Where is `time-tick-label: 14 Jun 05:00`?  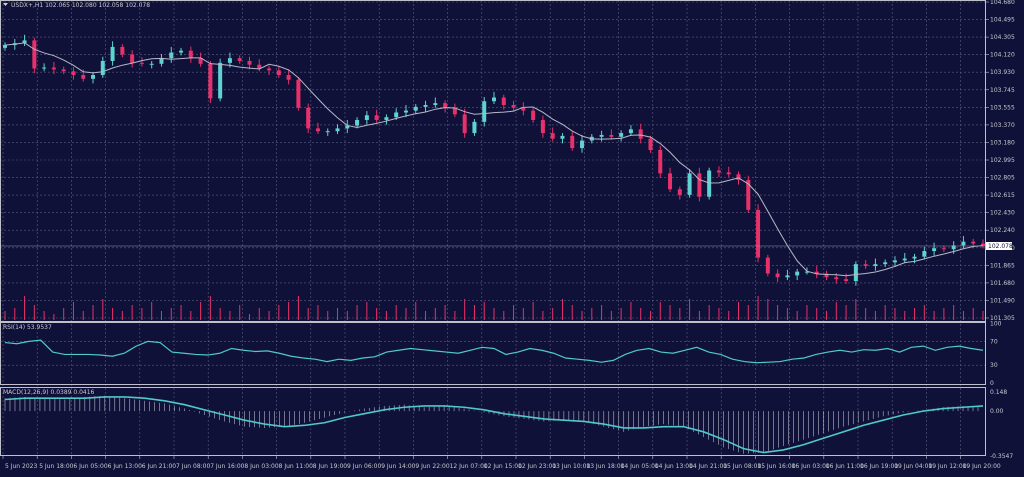
time-tick-label: 14 Jun 05:00 is located at coordinates (640, 466).